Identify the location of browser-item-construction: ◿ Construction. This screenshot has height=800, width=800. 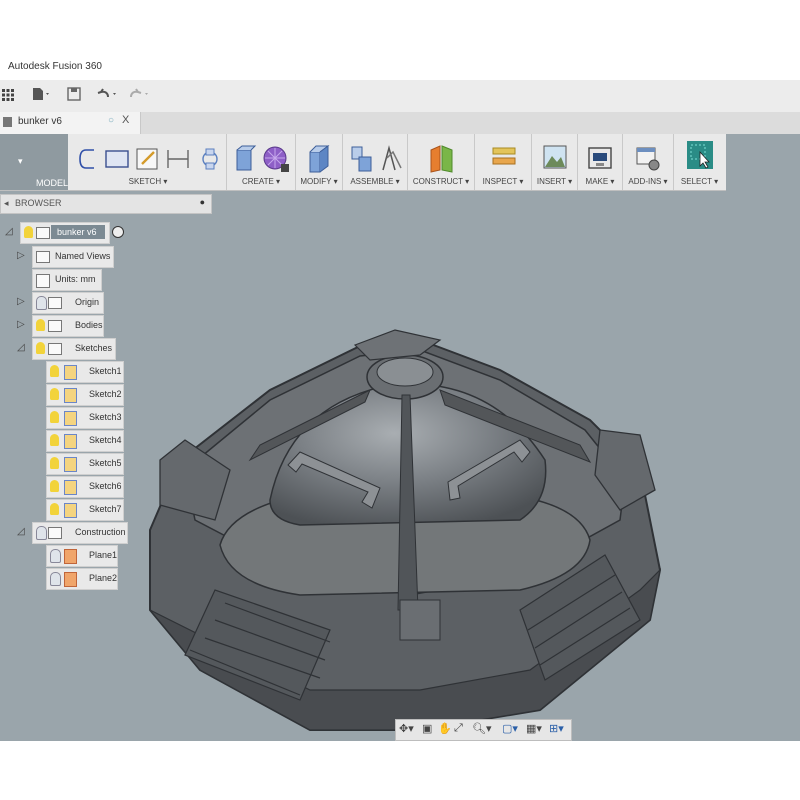
(72, 533).